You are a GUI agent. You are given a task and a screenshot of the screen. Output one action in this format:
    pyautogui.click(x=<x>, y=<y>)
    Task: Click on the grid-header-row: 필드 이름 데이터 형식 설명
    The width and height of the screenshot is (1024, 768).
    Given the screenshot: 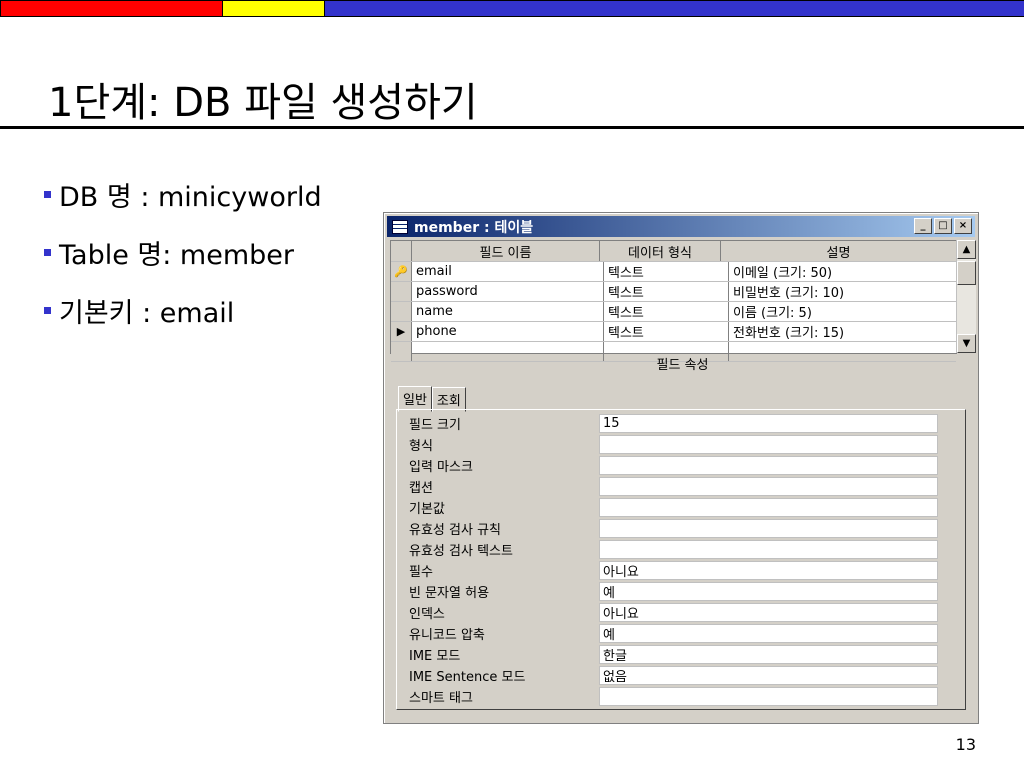 What is the action you would take?
    pyautogui.click(x=673, y=251)
    